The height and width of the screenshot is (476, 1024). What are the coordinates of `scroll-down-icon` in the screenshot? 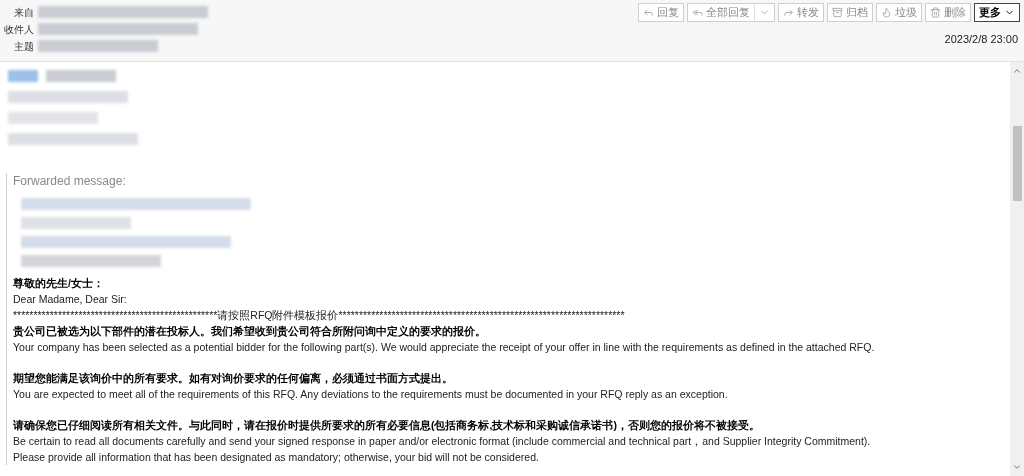 It's located at (1017, 467).